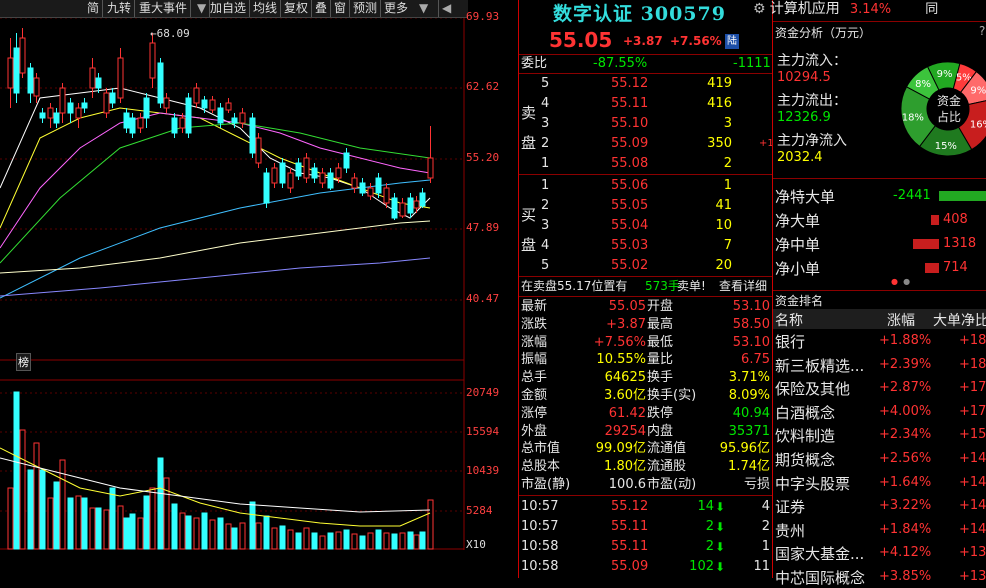  What do you see at coordinates (645, 84) in the screenshot?
I see `sell-level-row: 5 55.12 419` at bounding box center [645, 84].